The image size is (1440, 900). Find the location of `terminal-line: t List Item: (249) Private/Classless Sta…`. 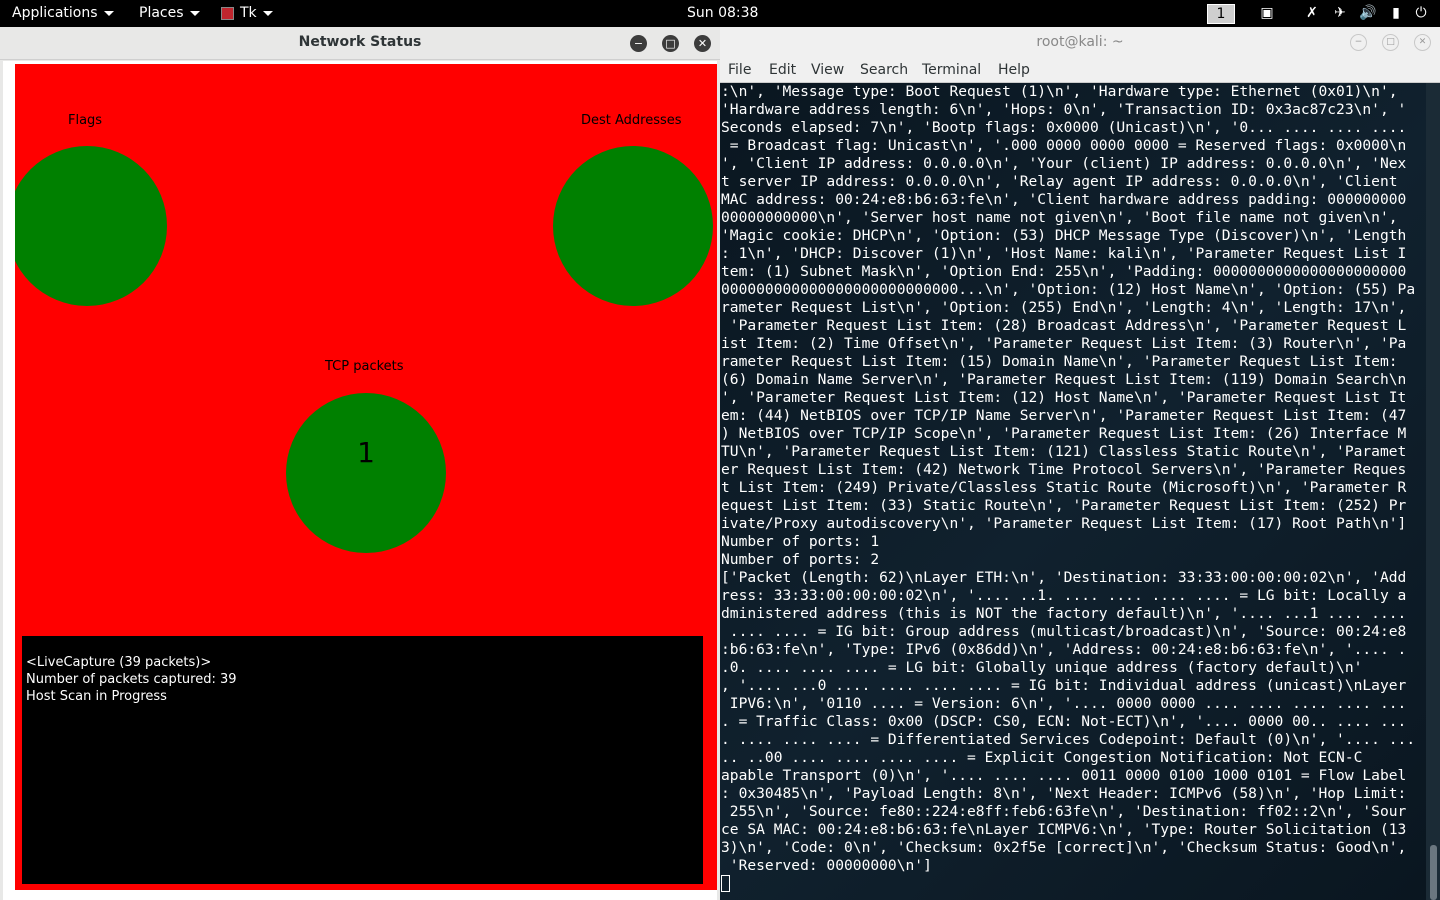

terminal-line: t List Item: (249) Private/Classless Sta… is located at coordinates (1064, 487).